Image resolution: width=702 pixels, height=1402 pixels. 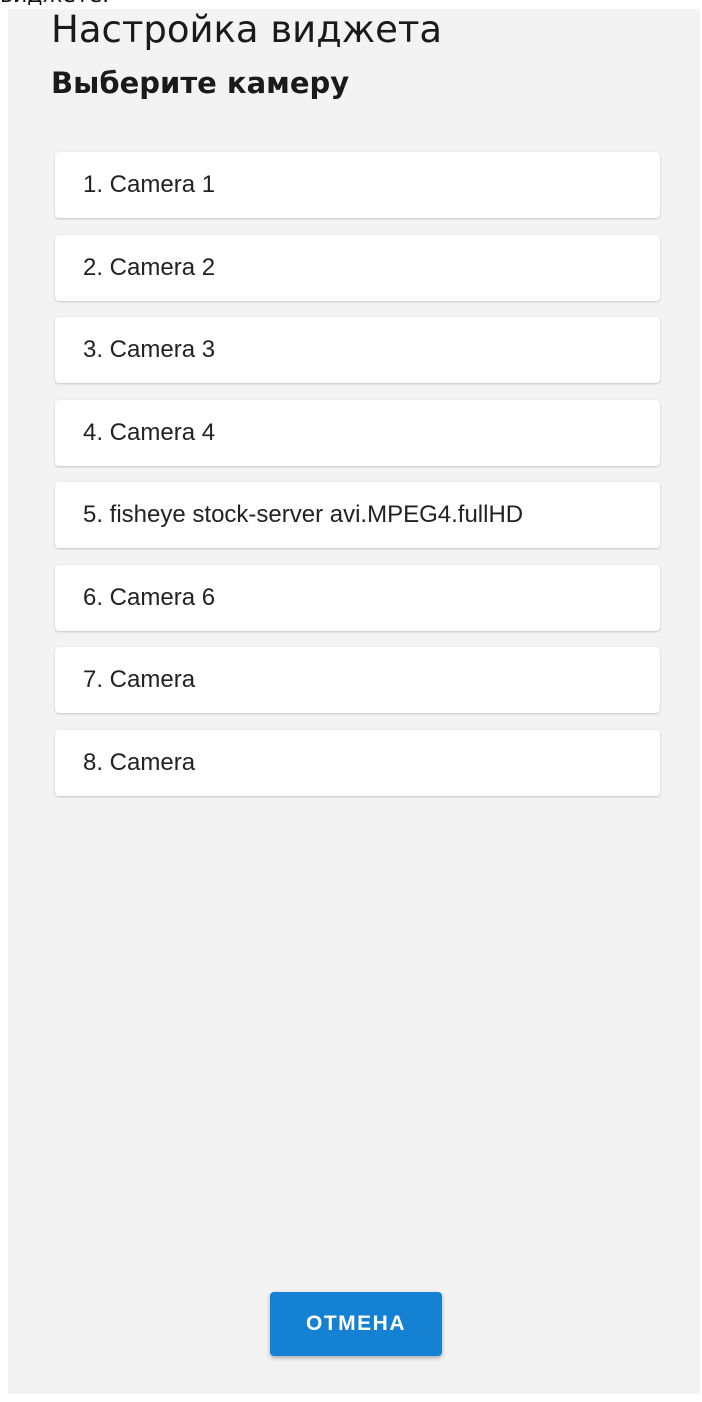 What do you see at coordinates (357, 432) in the screenshot?
I see `camera-list-item: 4. Camera 4` at bounding box center [357, 432].